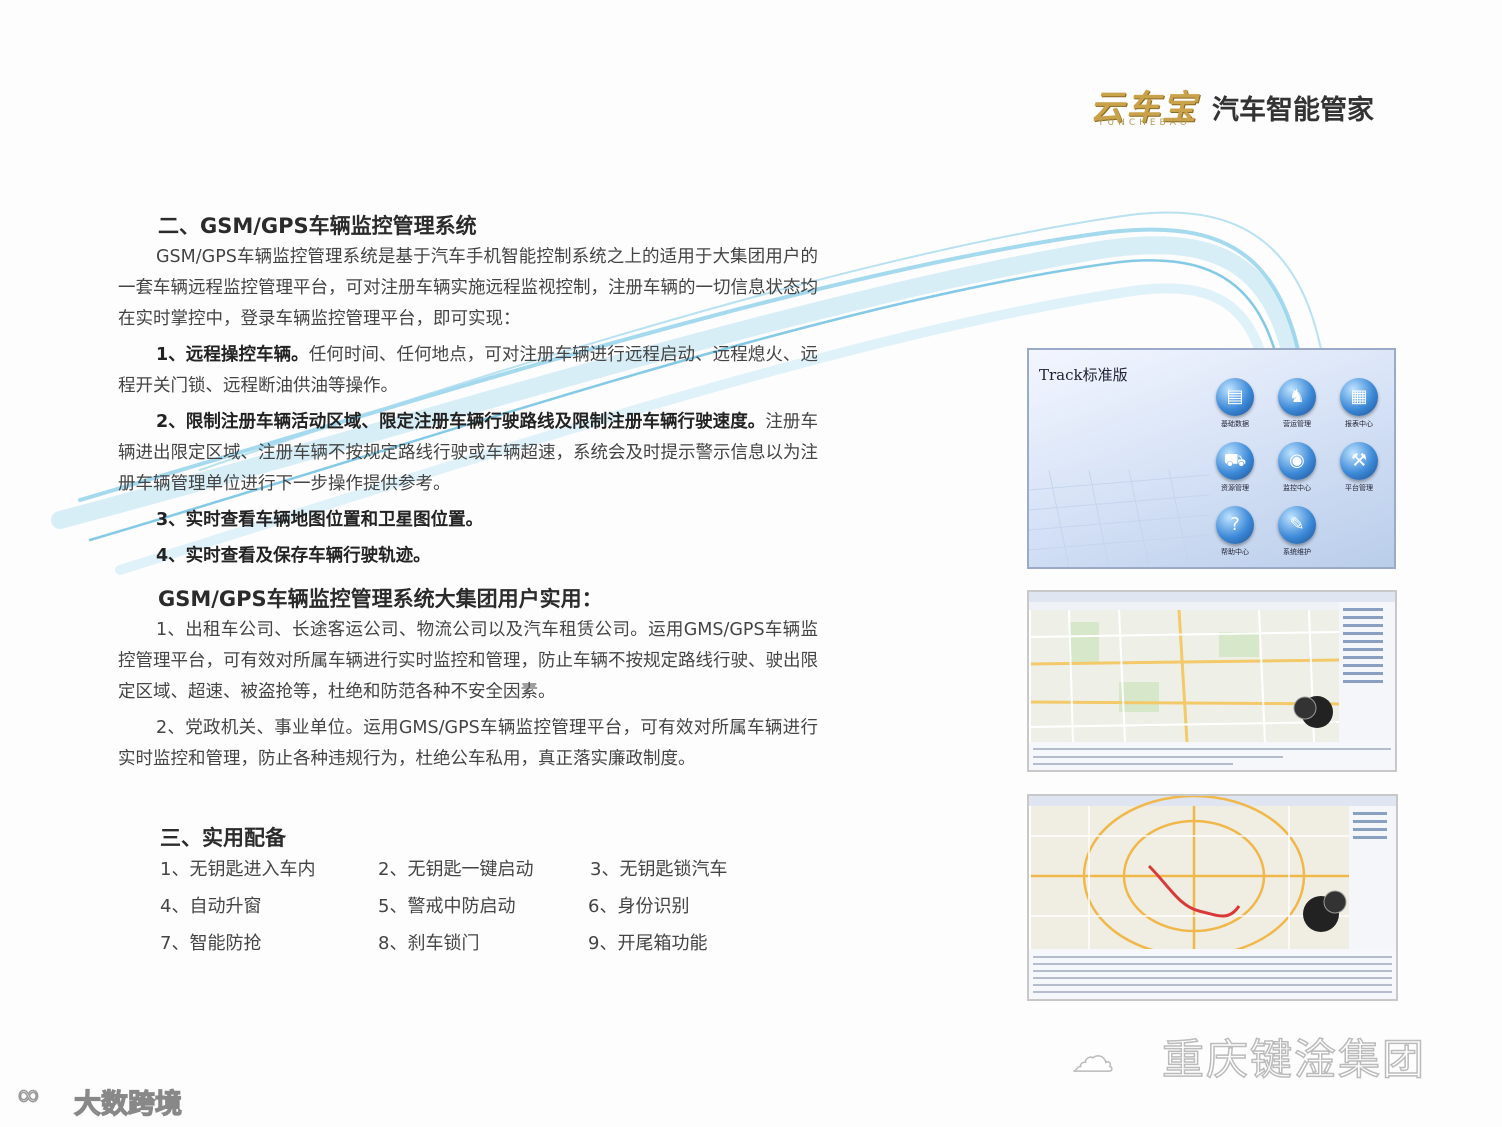 Image resolution: width=1502 pixels, height=1127 pixels. What do you see at coordinates (1359, 397) in the screenshot?
I see `report-icon: ▦` at bounding box center [1359, 397].